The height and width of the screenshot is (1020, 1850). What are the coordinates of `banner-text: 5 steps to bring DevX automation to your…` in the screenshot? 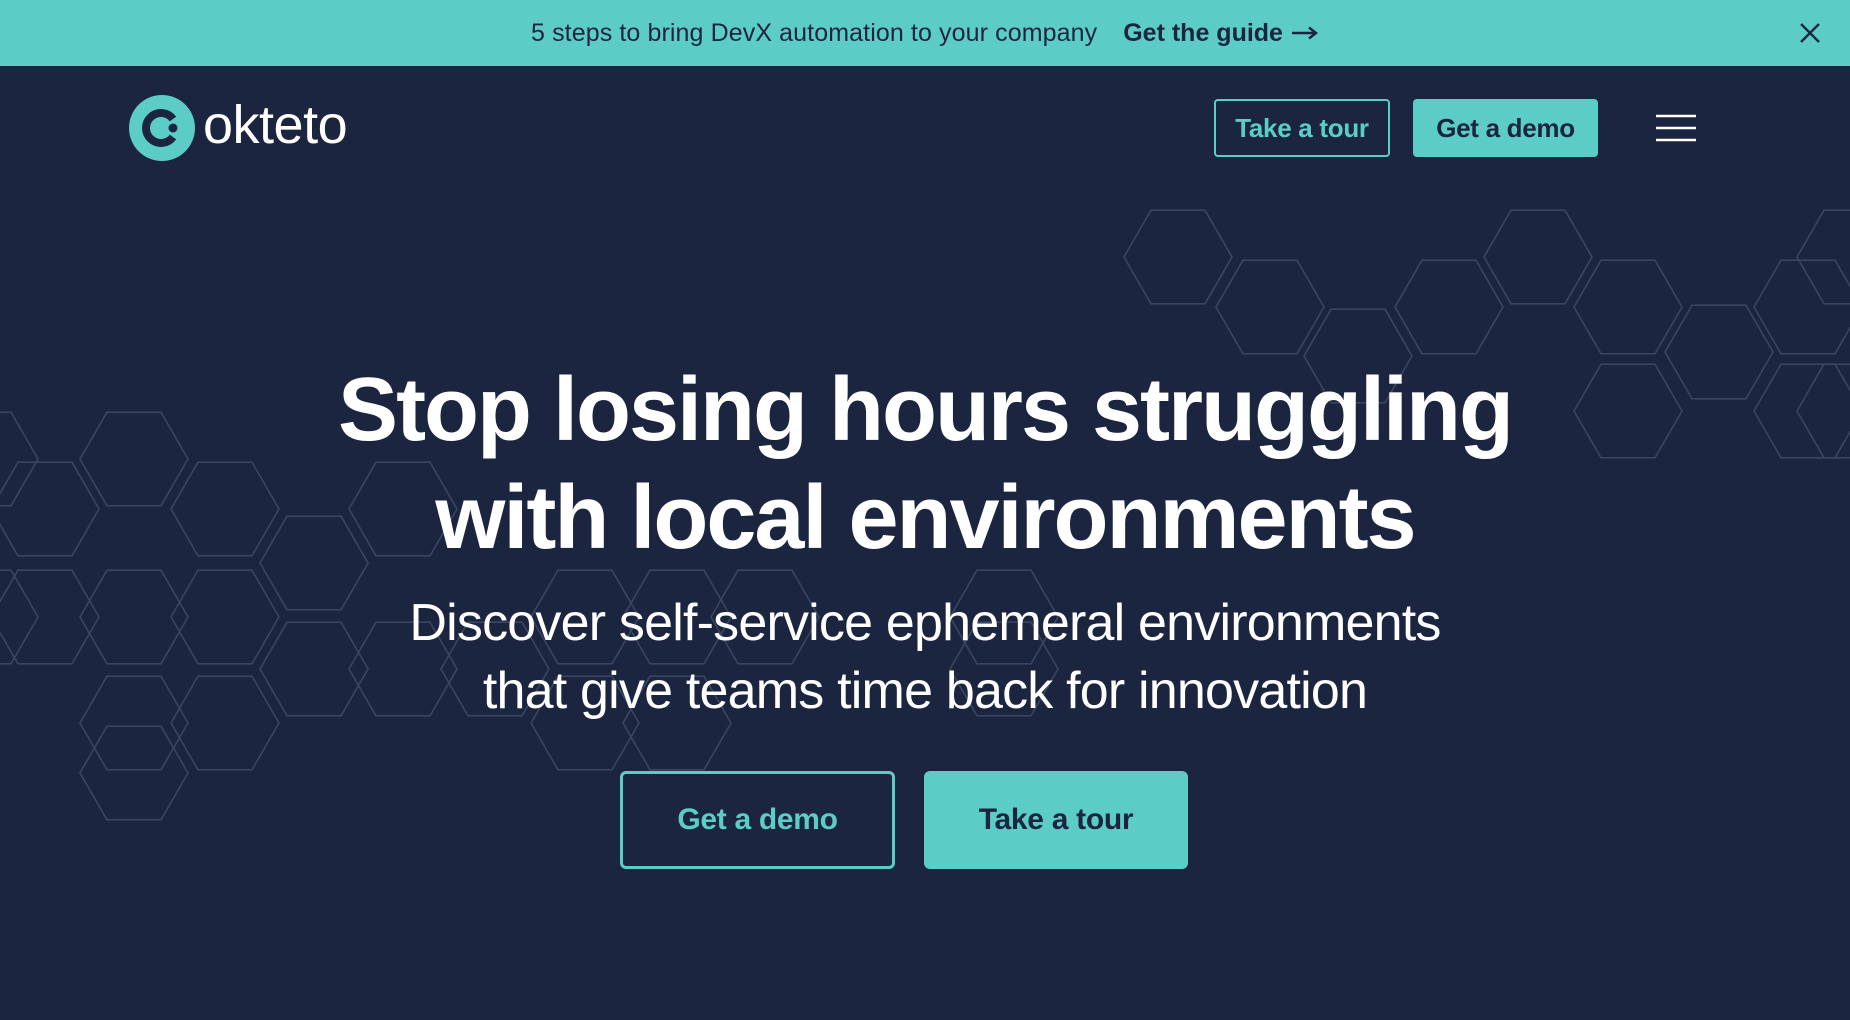 It's located at (814, 32).